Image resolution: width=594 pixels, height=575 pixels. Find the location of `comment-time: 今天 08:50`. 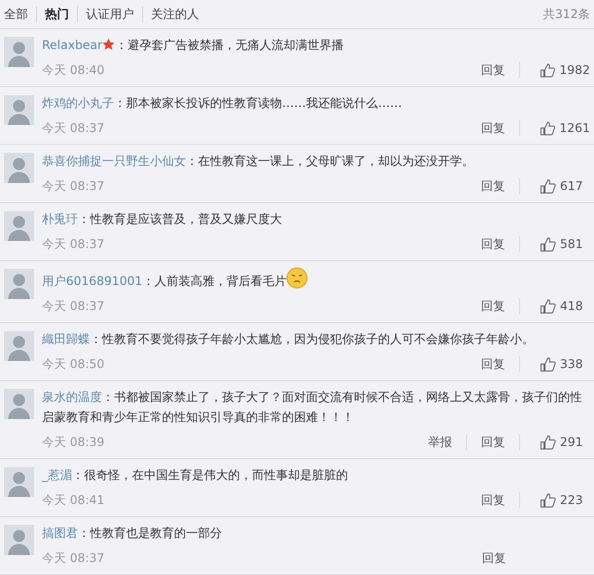

comment-time: 今天 08:50 is located at coordinates (73, 364).